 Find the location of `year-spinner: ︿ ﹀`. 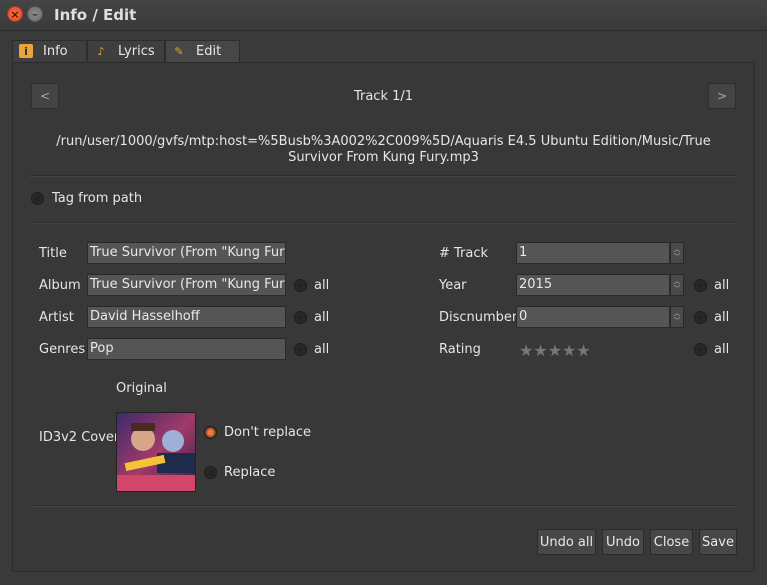

year-spinner: ︿ ﹀ is located at coordinates (677, 285).